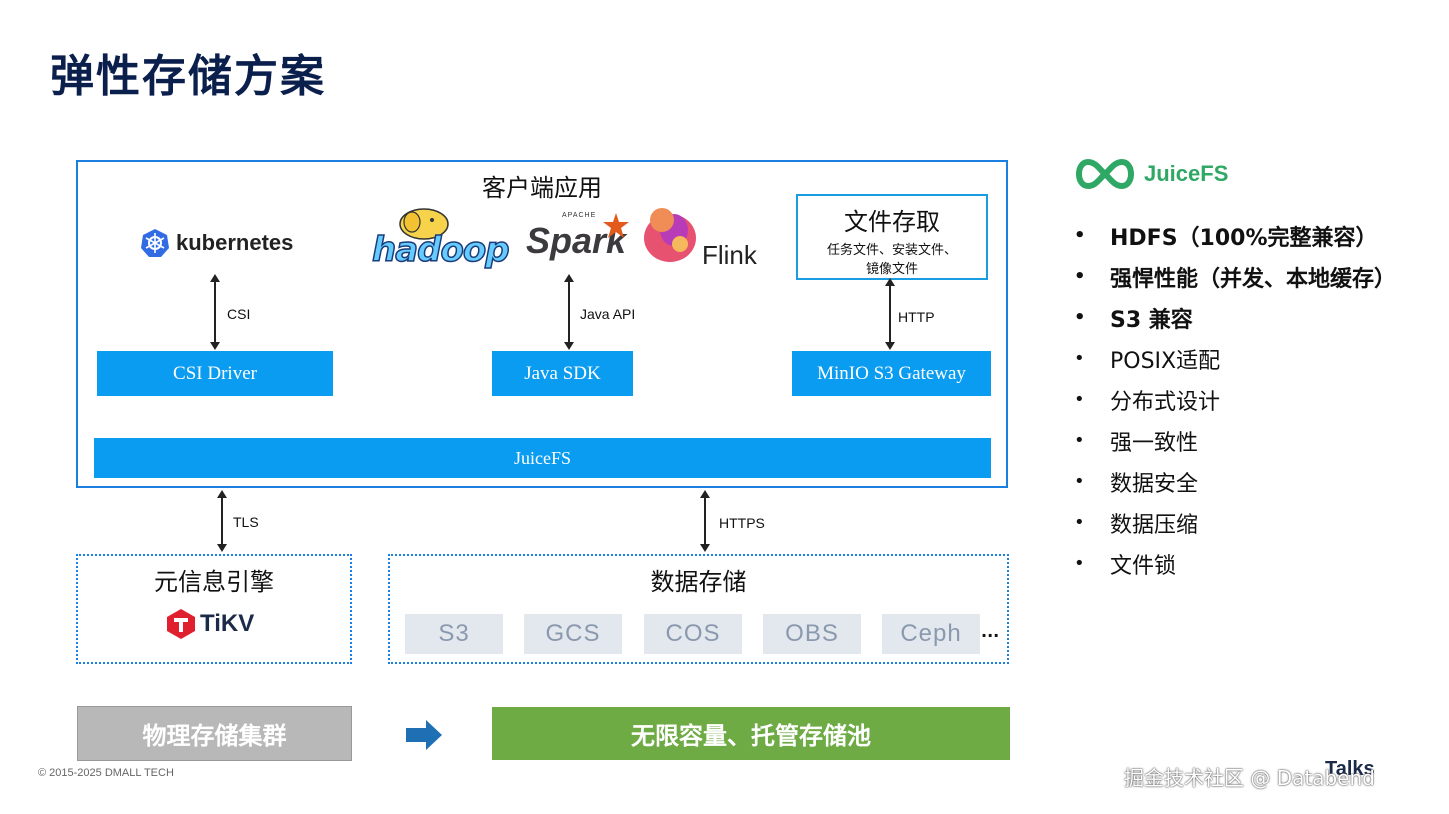 The image size is (1449, 814). What do you see at coordinates (542, 458) in the screenshot?
I see `juicefs-bar: JuiceFS` at bounding box center [542, 458].